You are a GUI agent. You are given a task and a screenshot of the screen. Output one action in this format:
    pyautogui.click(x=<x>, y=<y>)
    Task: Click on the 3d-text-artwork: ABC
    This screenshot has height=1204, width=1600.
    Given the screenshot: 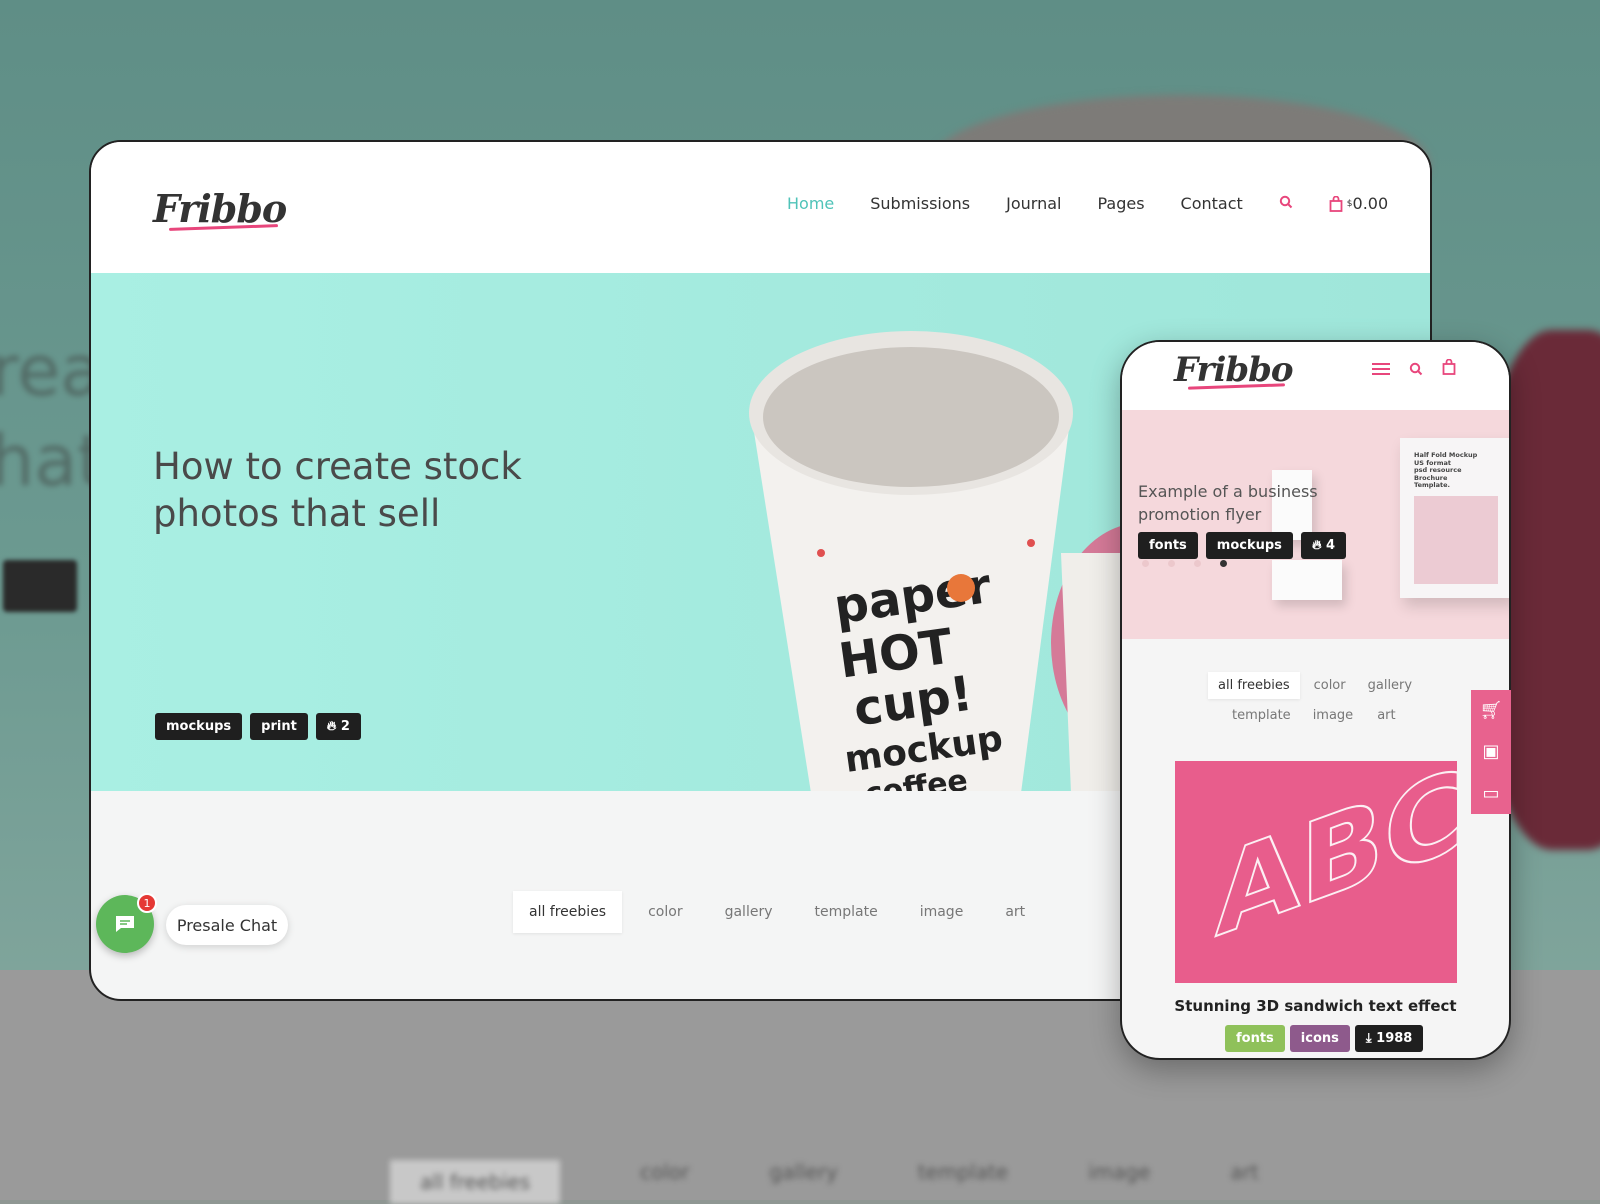 What is the action you would take?
    pyautogui.click(x=1340, y=853)
    